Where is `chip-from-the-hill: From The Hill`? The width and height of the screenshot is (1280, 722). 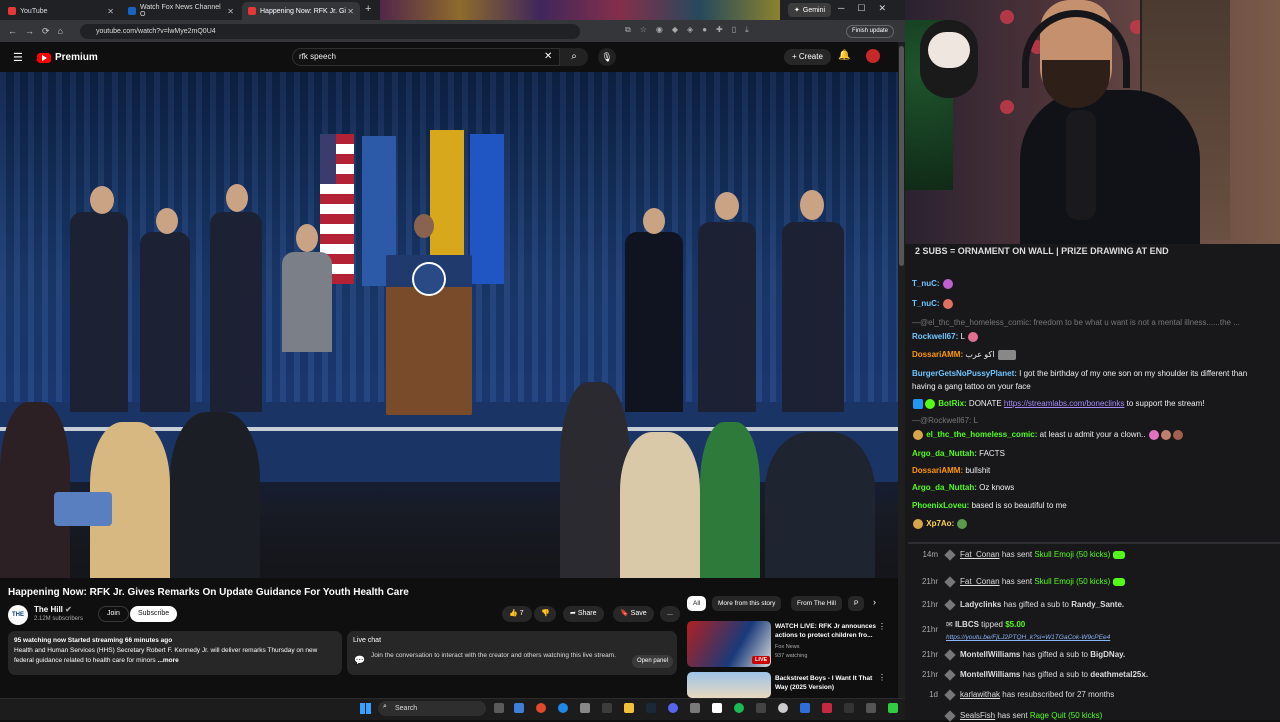 chip-from-the-hill: From The Hill is located at coordinates (816, 603).